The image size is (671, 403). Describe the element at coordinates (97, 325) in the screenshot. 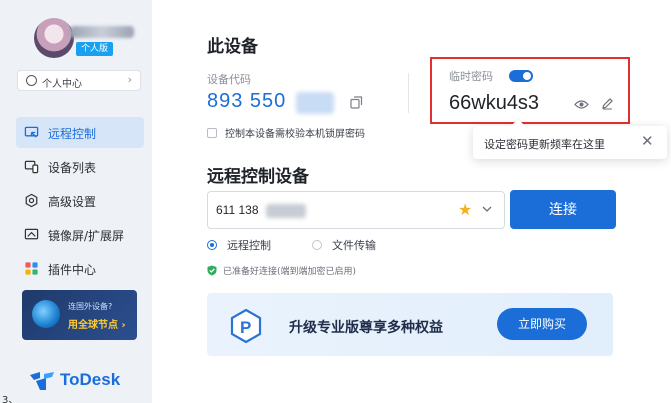

I see `promo-line2: 用全球节点 ›` at that location.